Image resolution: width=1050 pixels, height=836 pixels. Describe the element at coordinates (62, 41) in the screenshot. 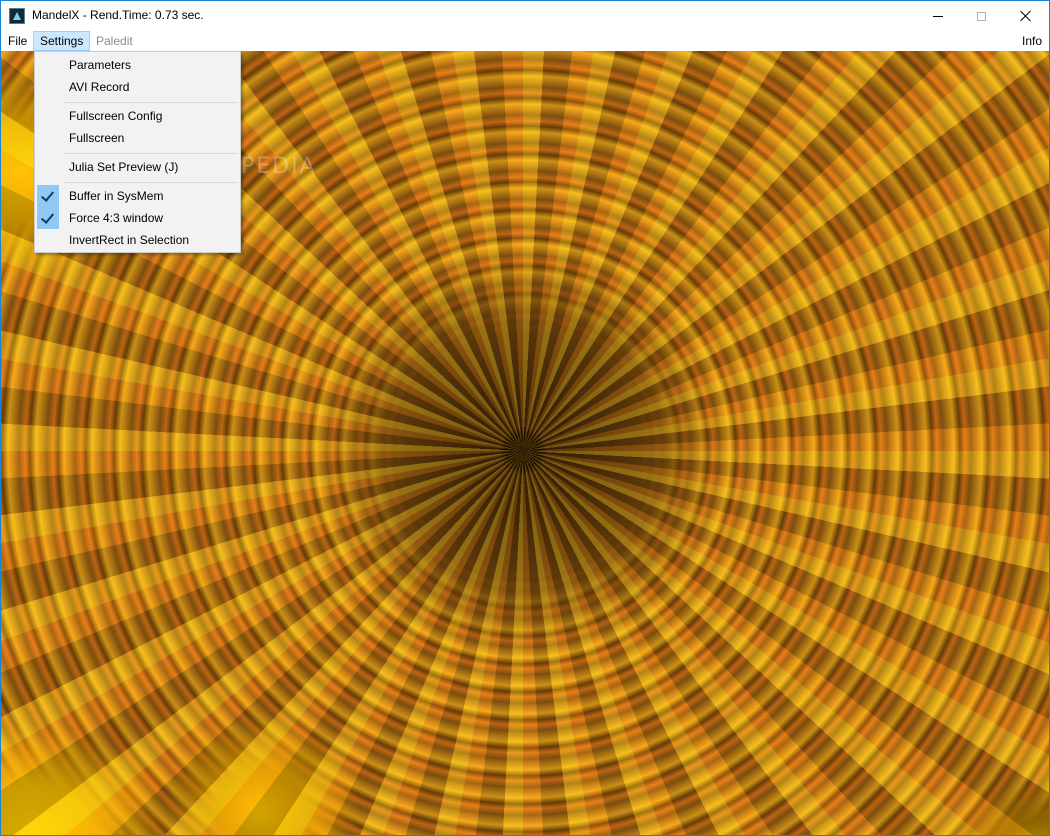

I see `menu-settings: Settings` at that location.